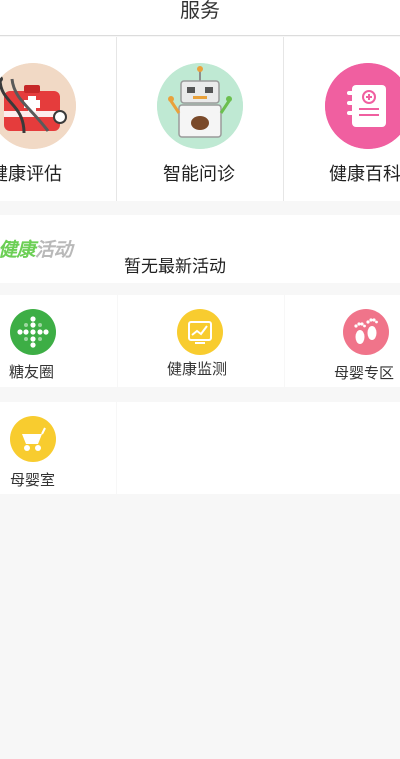 Image resolution: width=400 pixels, height=759 pixels. What do you see at coordinates (33, 480) in the screenshot?
I see `grid-item-label: 母婴室` at bounding box center [33, 480].